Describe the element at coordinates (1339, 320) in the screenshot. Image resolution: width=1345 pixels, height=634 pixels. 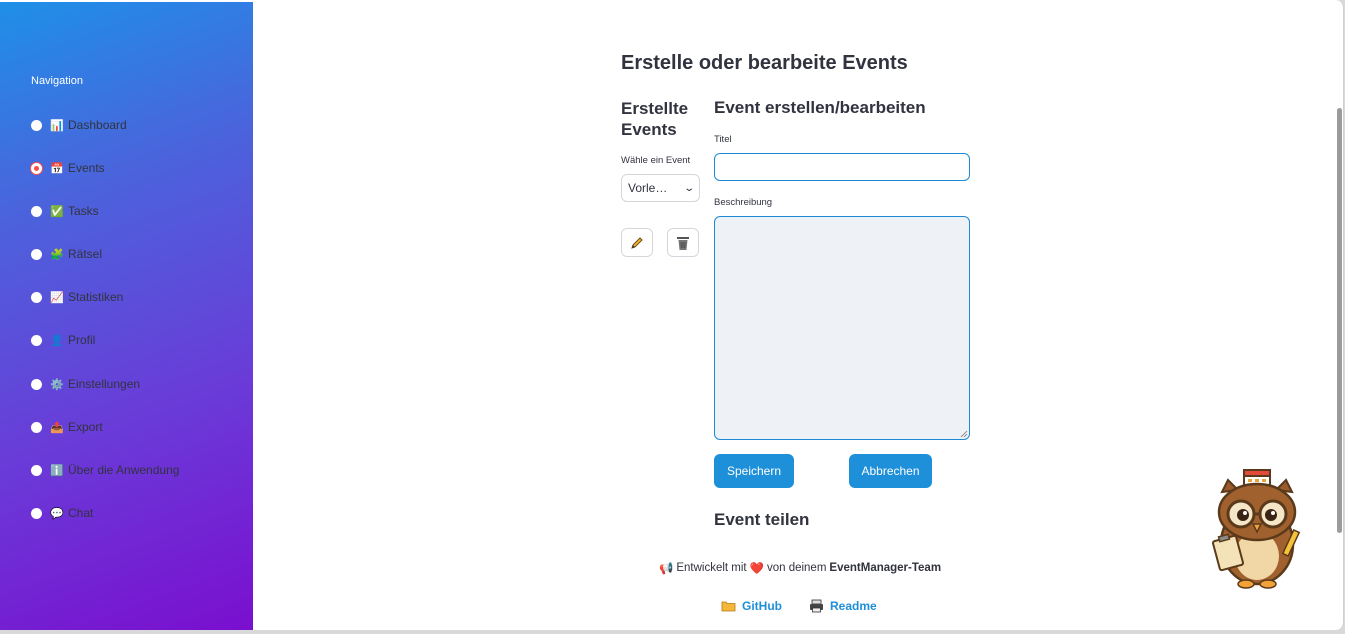
I see `scrollbar` at that location.